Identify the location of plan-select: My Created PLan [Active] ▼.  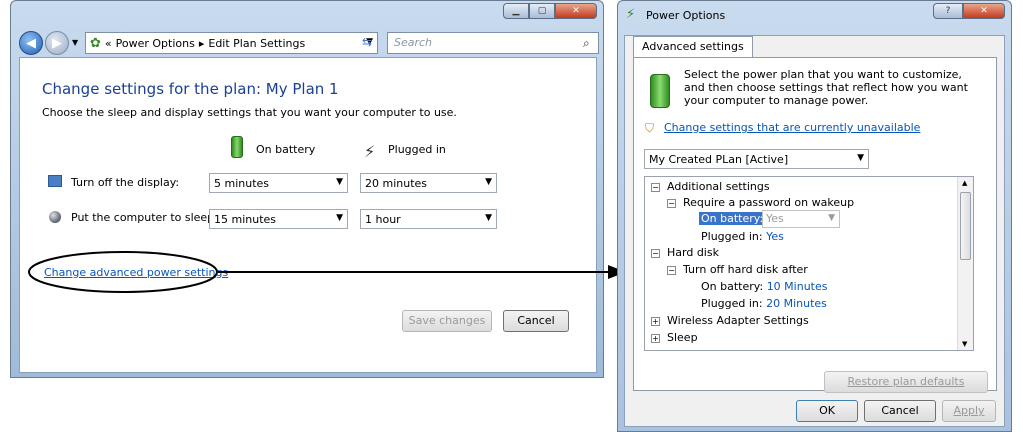
(756, 159).